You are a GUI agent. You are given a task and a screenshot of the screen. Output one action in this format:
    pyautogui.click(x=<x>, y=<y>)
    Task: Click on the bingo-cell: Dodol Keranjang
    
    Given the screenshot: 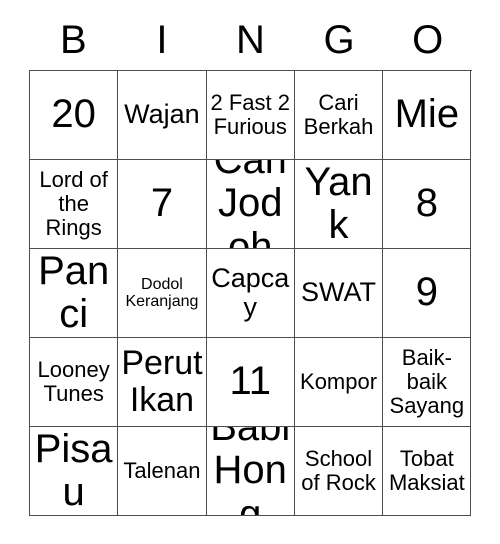 What is the action you would take?
    pyautogui.click(x=162, y=293)
    